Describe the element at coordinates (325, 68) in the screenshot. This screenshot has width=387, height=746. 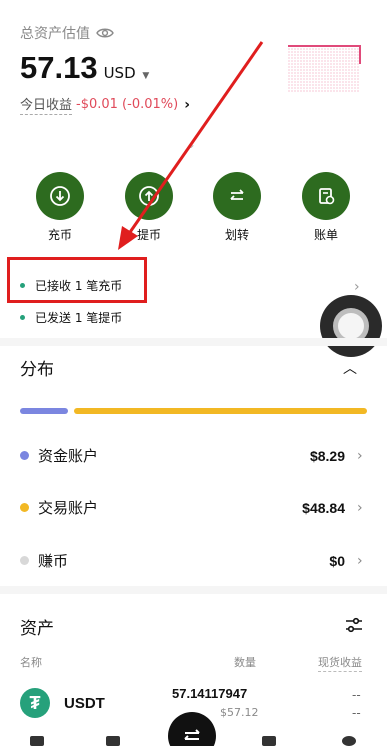
I see `sparkline-chart` at that location.